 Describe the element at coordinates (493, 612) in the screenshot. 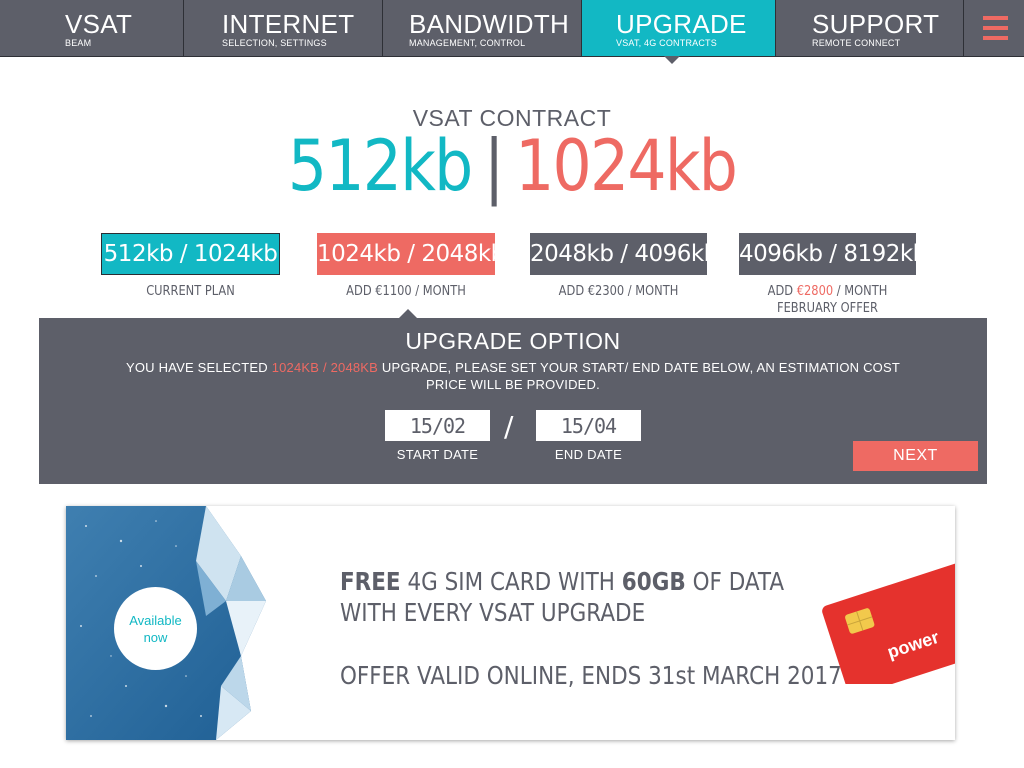

I see `promo-line-2: WITH EVERY VSAT UPGRADE` at that location.